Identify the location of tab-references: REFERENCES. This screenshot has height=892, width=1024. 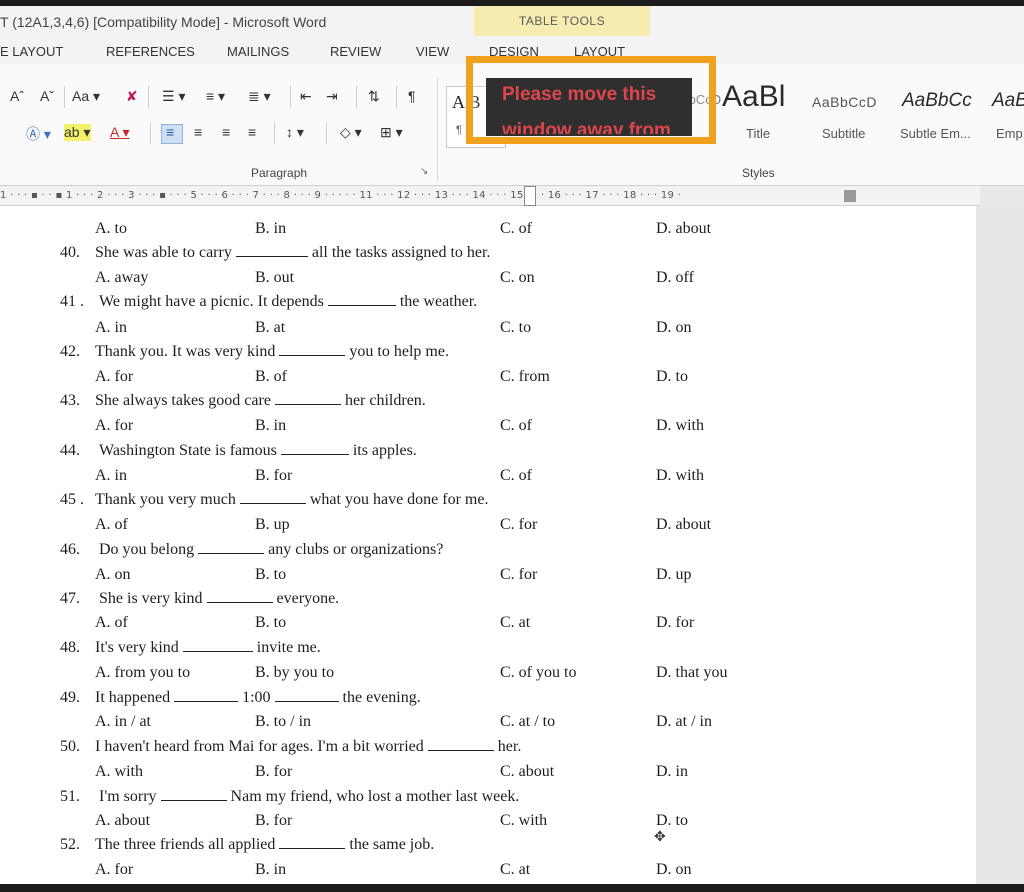
(150, 51).